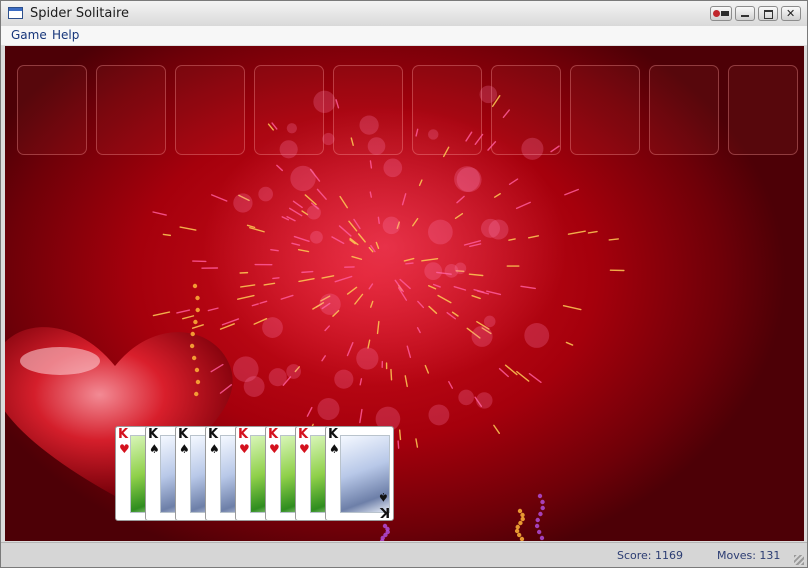  Describe the element at coordinates (768, 13) in the screenshot. I see `maximize-button` at that location.